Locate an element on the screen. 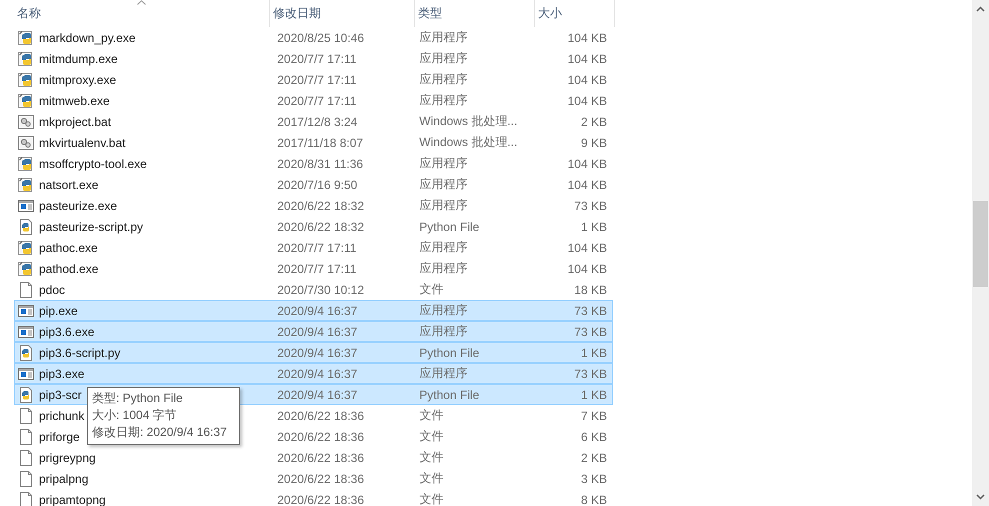 The height and width of the screenshot is (506, 989). file-date: 2020/7/30 10:12 is located at coordinates (320, 289).